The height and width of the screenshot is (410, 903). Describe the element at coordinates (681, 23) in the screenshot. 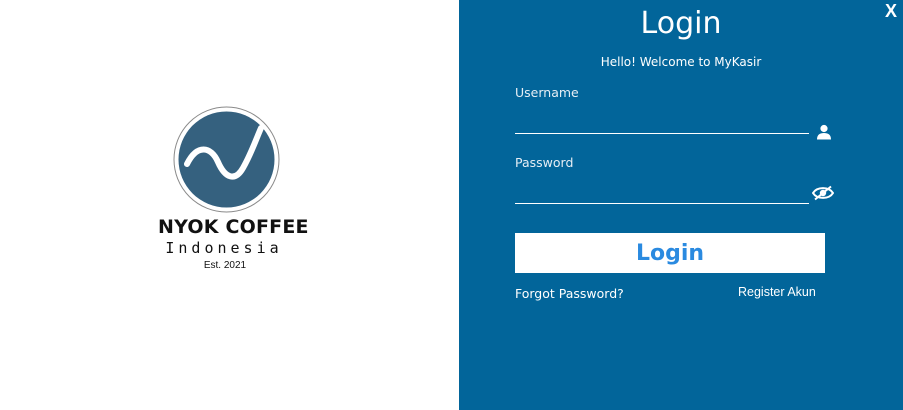

I see `login-title: Login` at that location.